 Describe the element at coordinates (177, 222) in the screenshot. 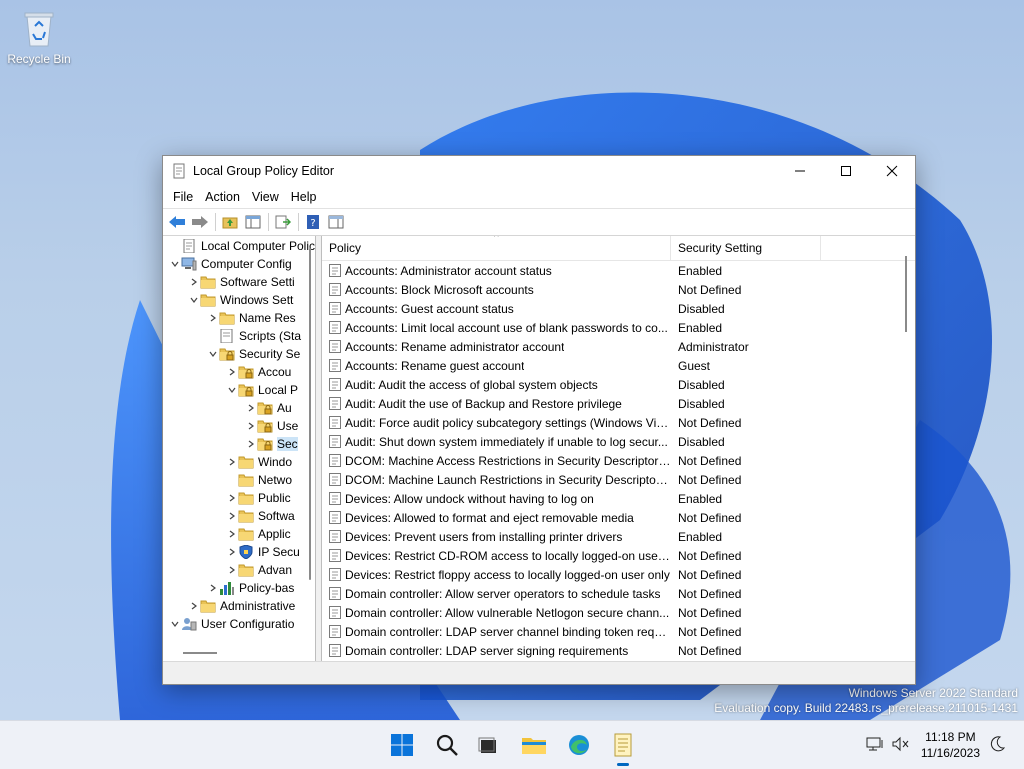

I see `back-button` at that location.